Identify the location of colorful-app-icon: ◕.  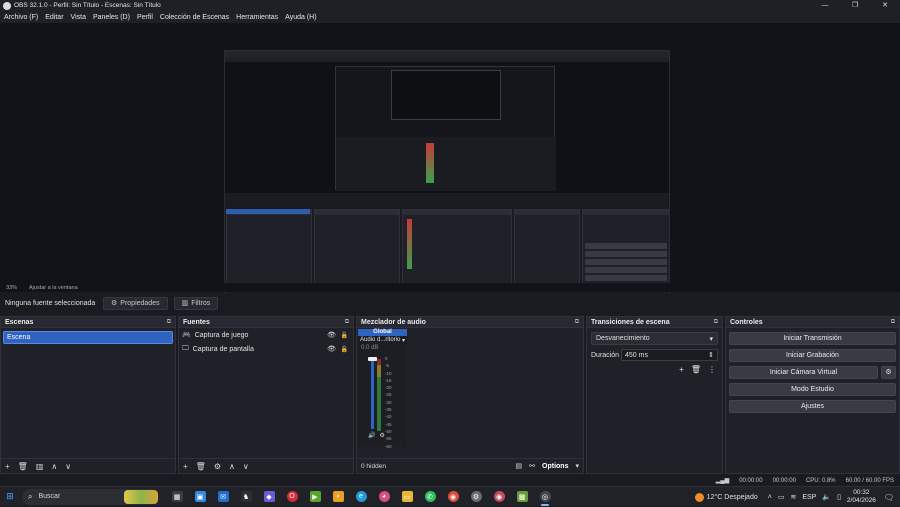
(384, 497).